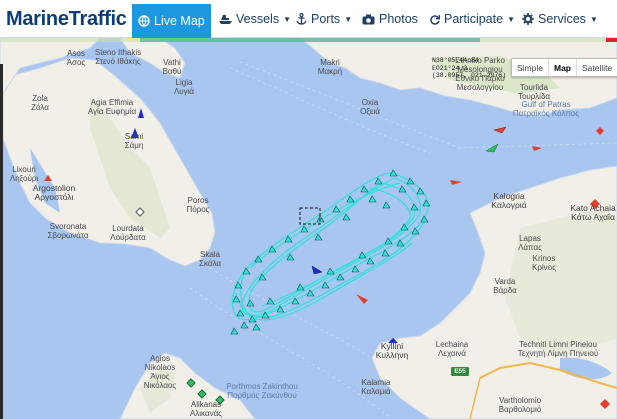  What do you see at coordinates (118, 57) in the screenshot?
I see `label-stenoithakis: Steno Ithakis Στενό Ιθάκης` at bounding box center [118, 57].